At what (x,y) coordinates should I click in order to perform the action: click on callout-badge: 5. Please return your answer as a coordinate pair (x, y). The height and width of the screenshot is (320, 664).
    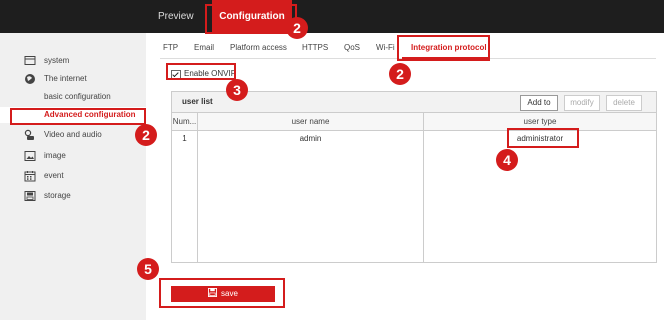
    Looking at the image, I should click on (148, 269).